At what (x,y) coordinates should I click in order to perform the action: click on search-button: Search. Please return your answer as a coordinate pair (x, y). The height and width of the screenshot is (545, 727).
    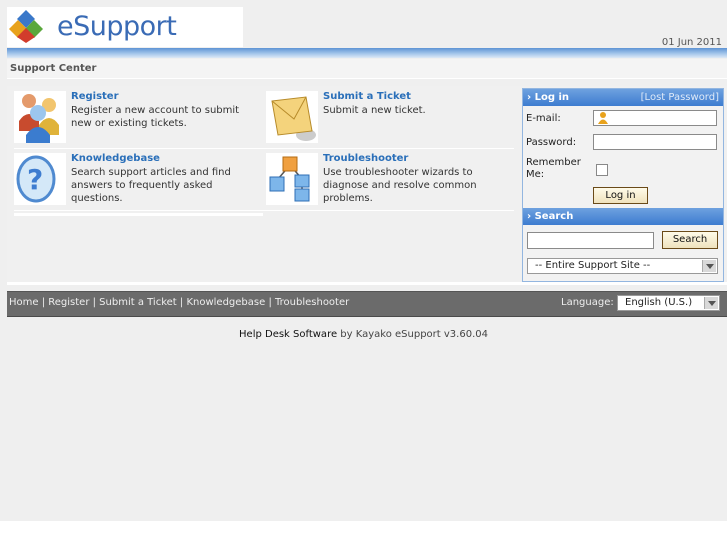
    Looking at the image, I should click on (690, 240).